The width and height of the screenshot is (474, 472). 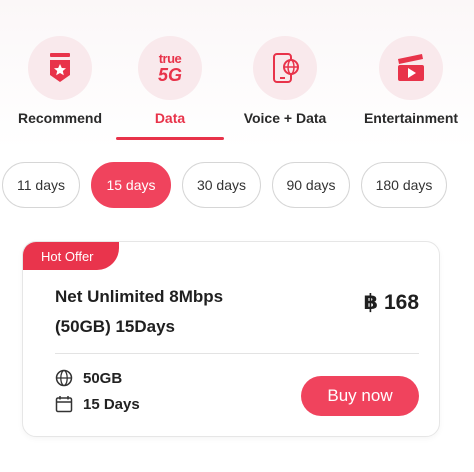 I want to click on duration-pill-180: 180 days, so click(x=404, y=185).